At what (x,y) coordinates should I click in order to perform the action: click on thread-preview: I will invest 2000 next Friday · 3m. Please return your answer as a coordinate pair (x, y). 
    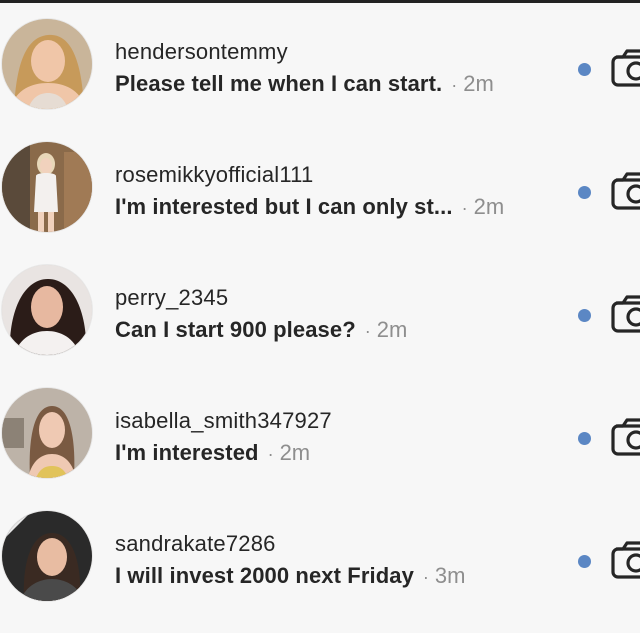
    Looking at the image, I should click on (290, 576).